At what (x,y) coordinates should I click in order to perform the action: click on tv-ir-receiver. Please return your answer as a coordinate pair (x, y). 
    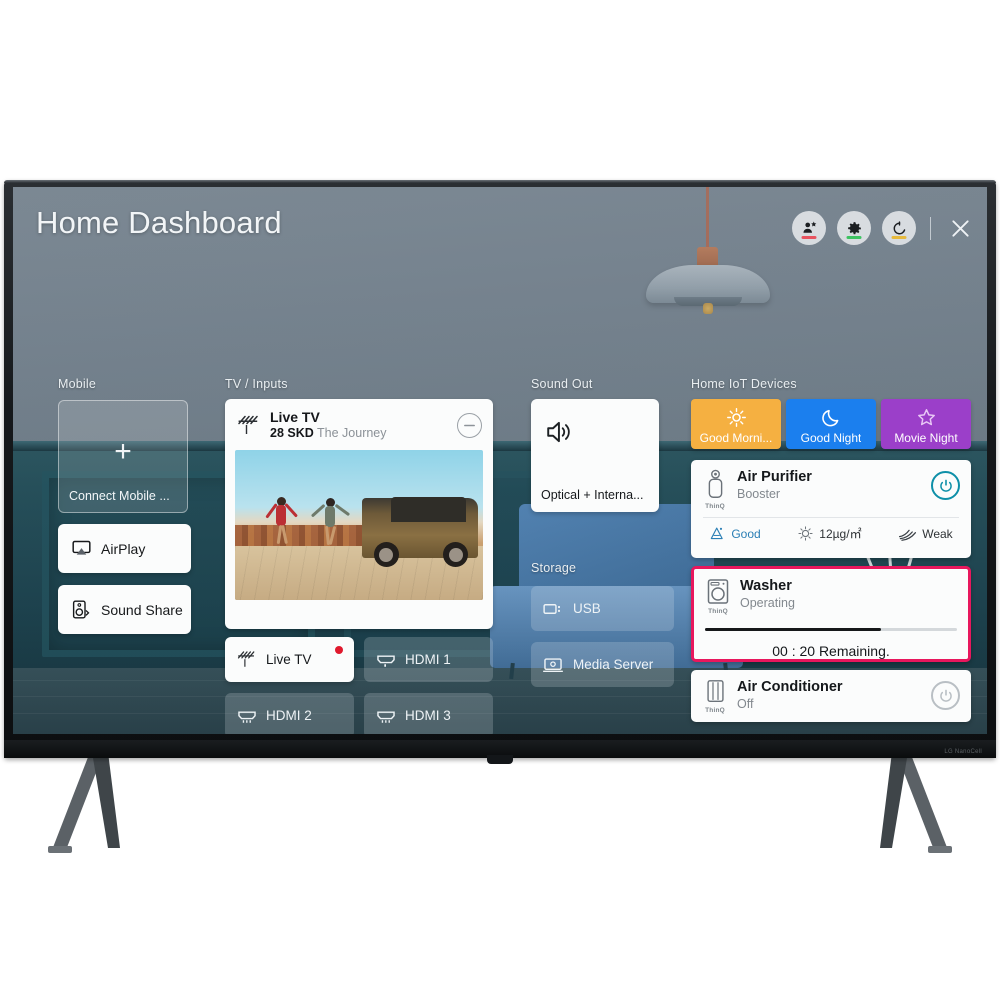
    Looking at the image, I should click on (500, 759).